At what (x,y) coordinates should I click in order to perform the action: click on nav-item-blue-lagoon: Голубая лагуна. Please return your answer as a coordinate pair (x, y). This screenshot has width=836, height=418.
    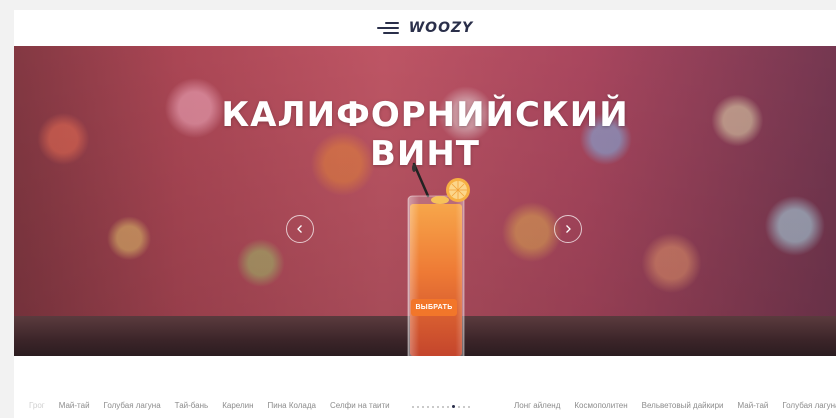
    Looking at the image, I should click on (132, 405).